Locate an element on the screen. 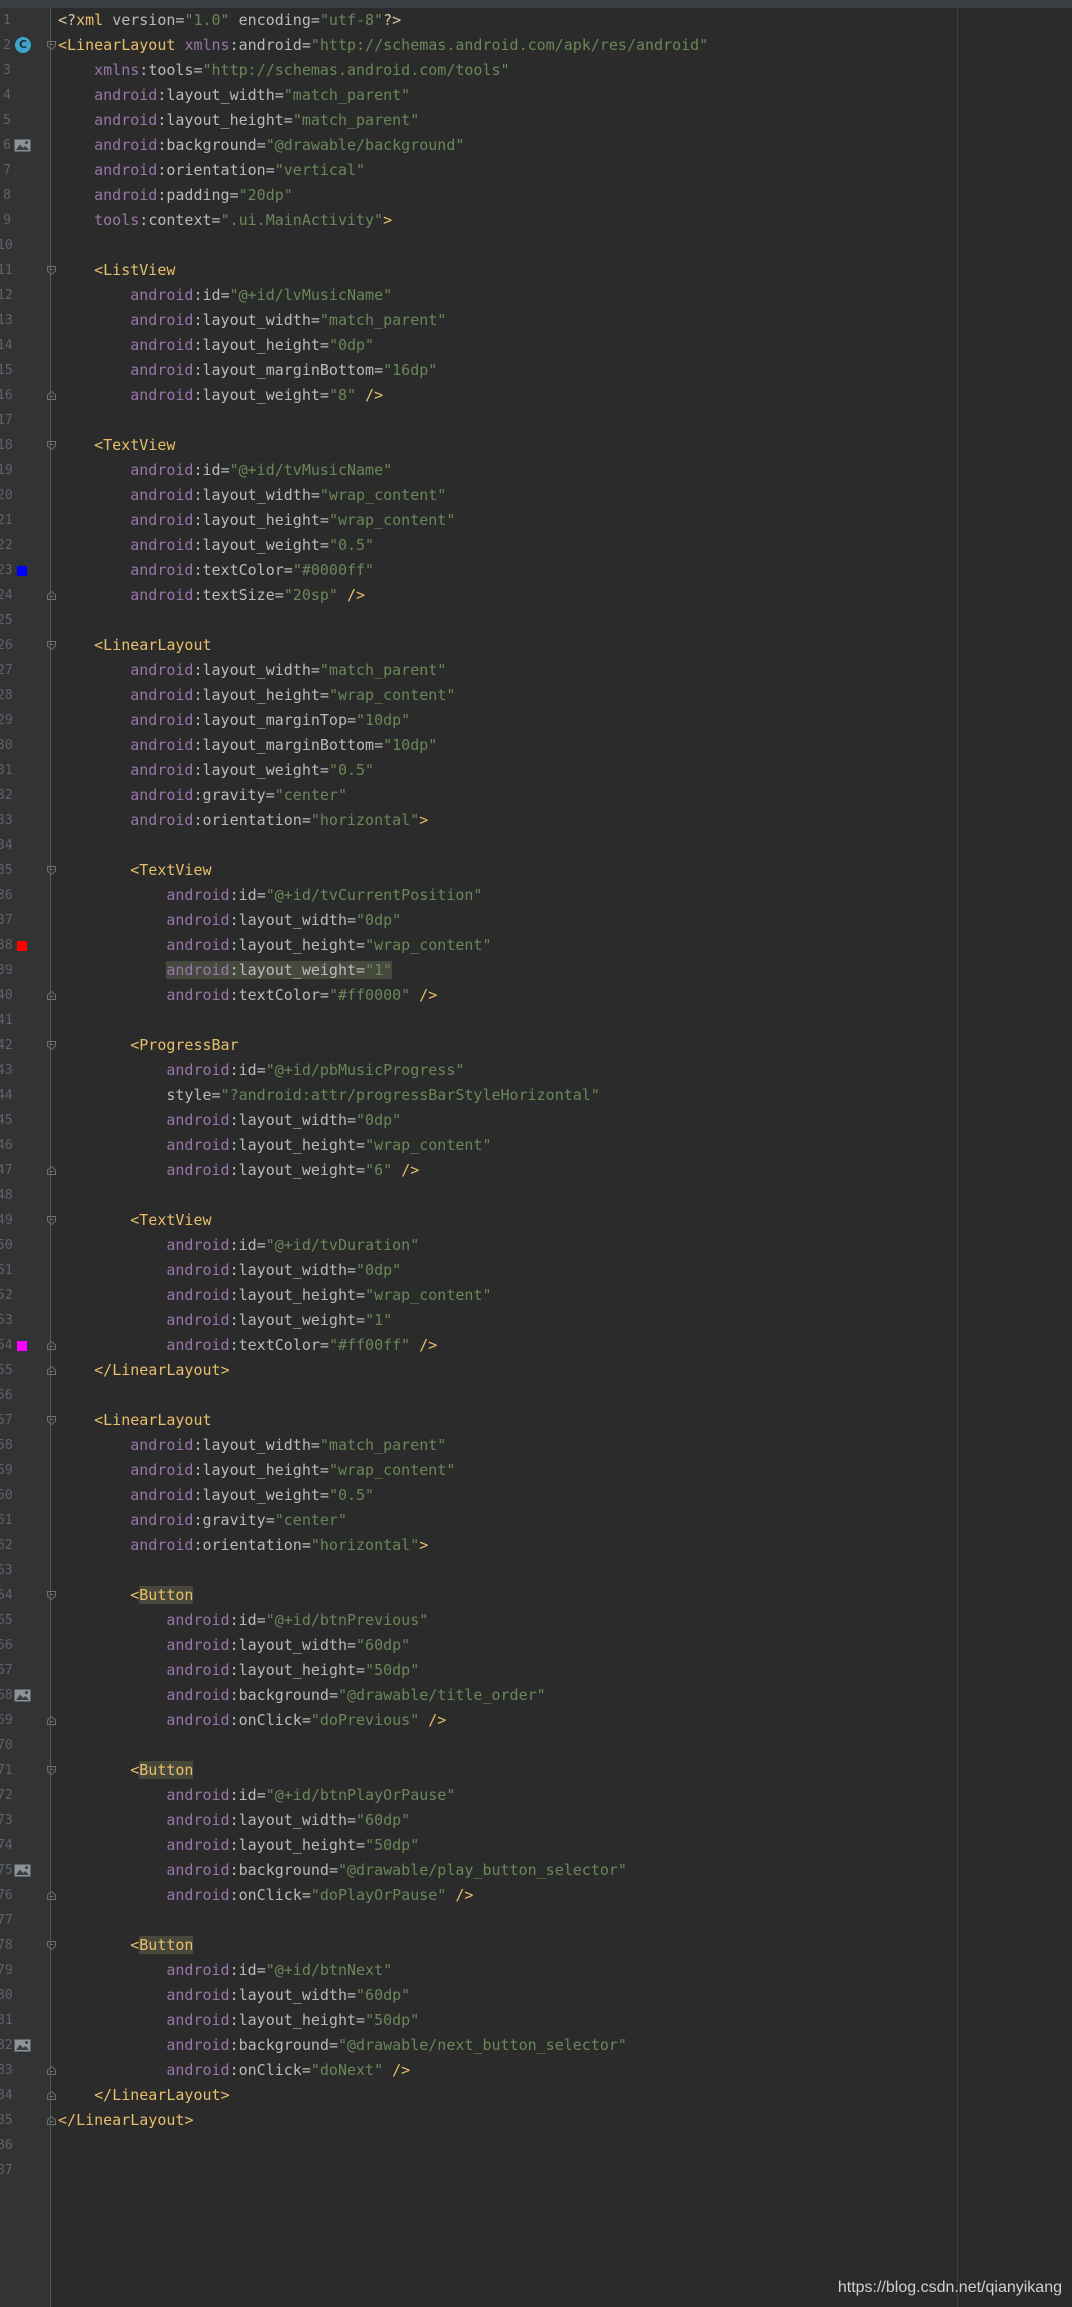 This screenshot has width=1072, height=2307. code-line: 42 <ProgressBar is located at coordinates (536, 1045).